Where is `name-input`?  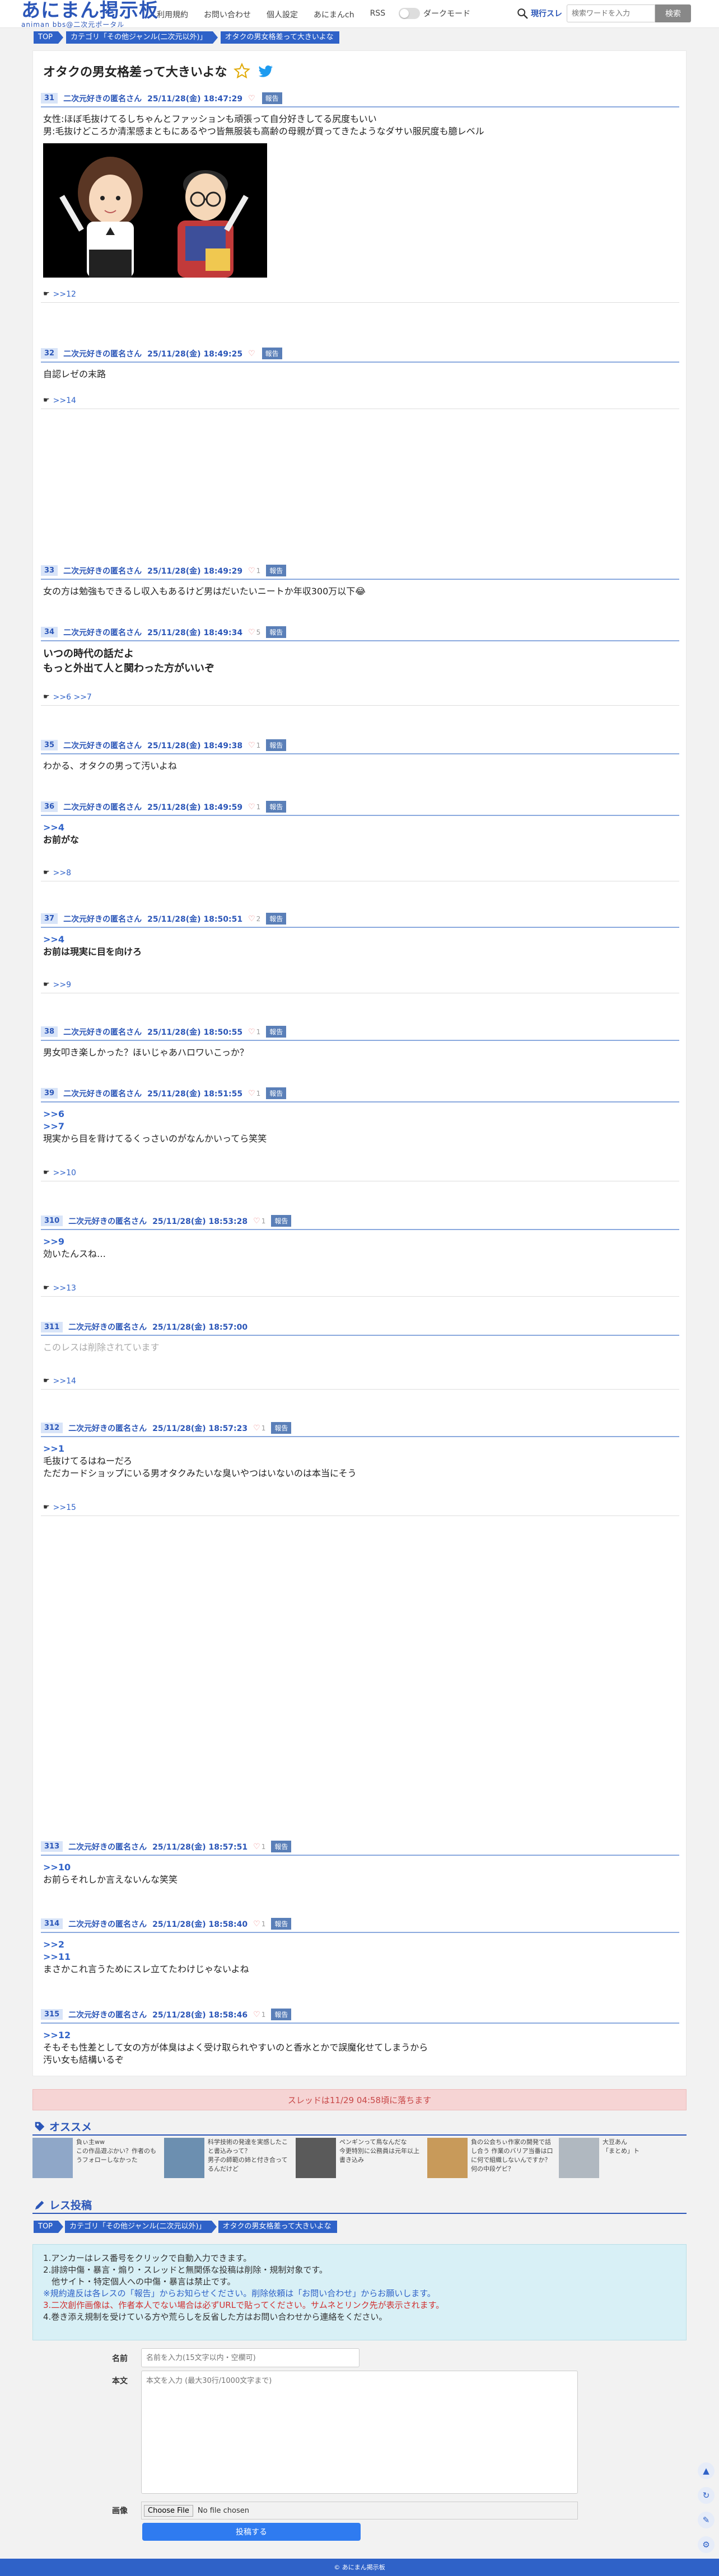
name-input is located at coordinates (250, 2357).